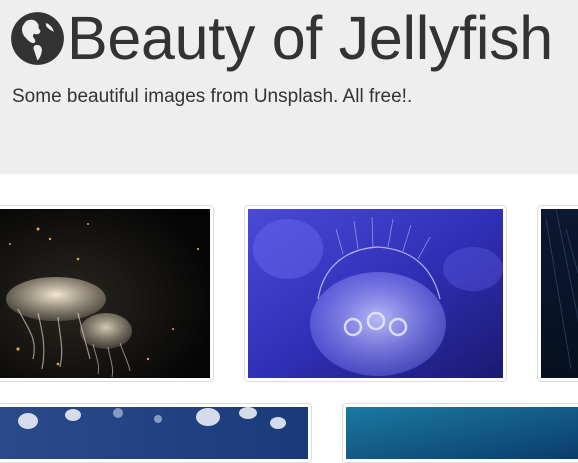  Describe the element at coordinates (37, 38) in the screenshot. I see `globe-icon` at that location.